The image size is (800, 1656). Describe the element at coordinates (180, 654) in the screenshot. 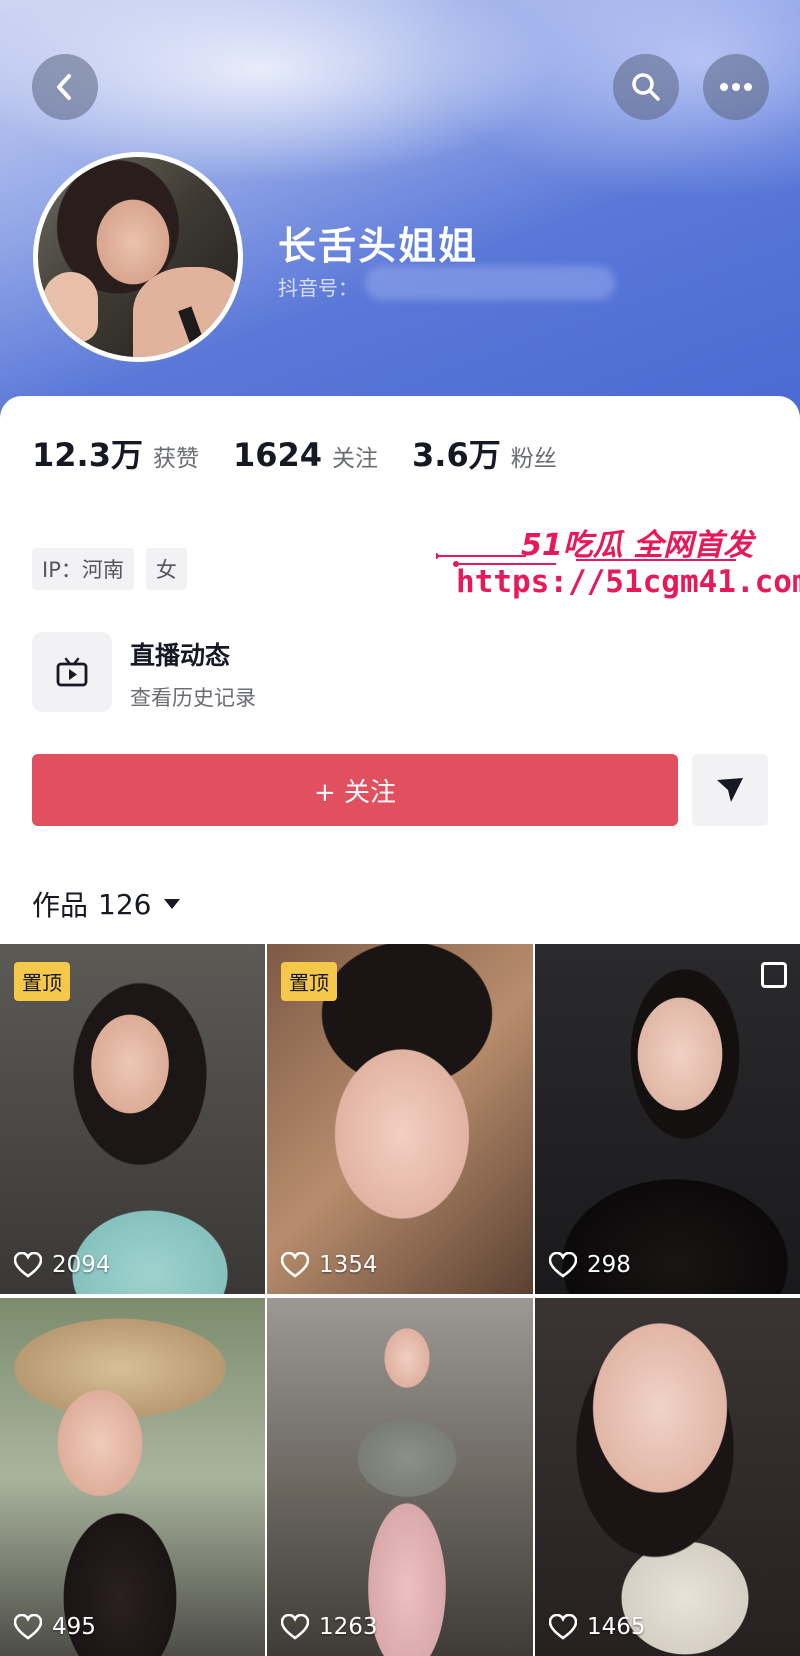

I see `live-title: 直播动态` at that location.